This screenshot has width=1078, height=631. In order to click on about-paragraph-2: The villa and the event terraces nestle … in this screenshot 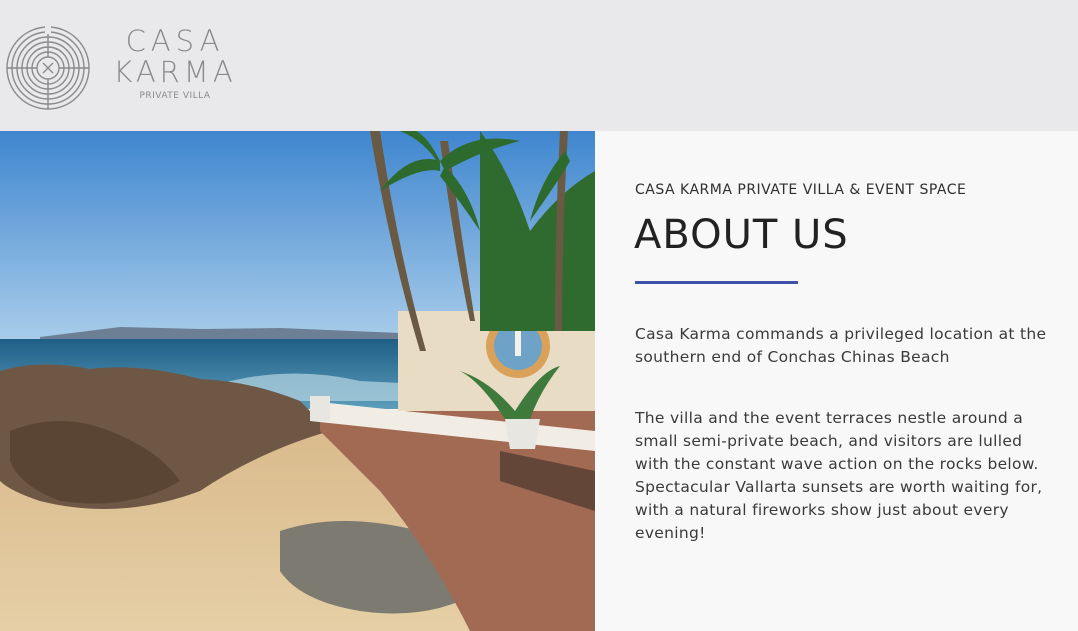, I will do `click(839, 475)`.